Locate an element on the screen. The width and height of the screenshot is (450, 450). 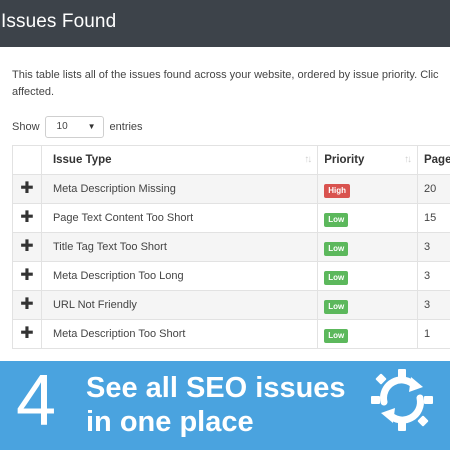
gear-sync-icon is located at coordinates (402, 400).